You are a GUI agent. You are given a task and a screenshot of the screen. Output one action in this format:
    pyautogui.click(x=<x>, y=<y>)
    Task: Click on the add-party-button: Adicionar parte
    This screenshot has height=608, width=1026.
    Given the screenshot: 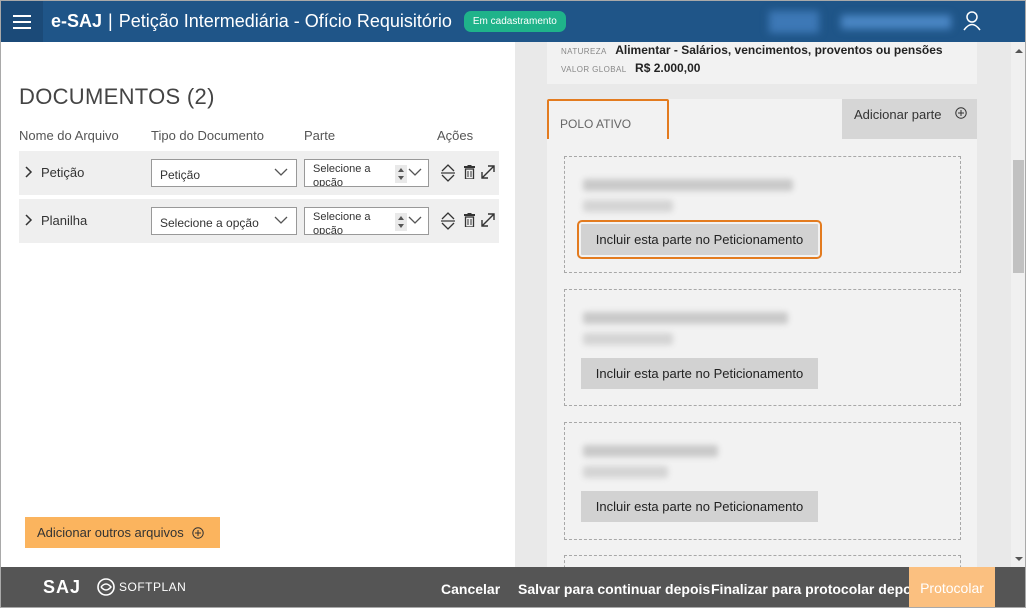 What is the action you would take?
    pyautogui.click(x=909, y=119)
    